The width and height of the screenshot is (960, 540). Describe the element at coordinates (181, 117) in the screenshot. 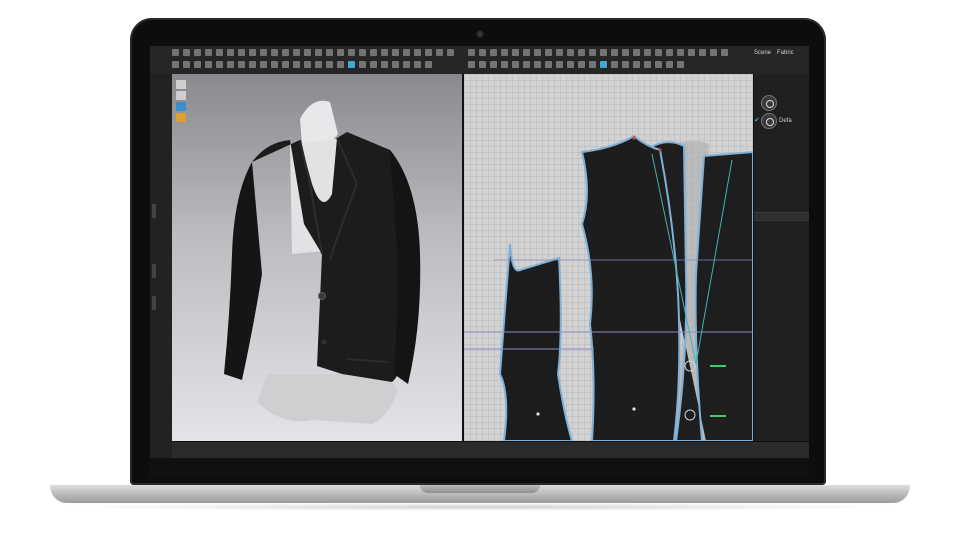

I see `texture-icon` at that location.